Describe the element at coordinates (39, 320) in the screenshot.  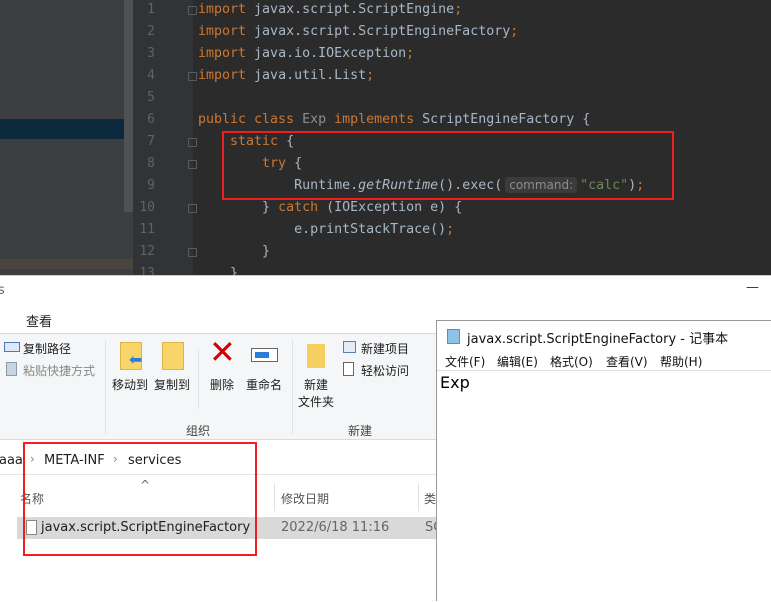
I see `tab-view: 查看` at that location.